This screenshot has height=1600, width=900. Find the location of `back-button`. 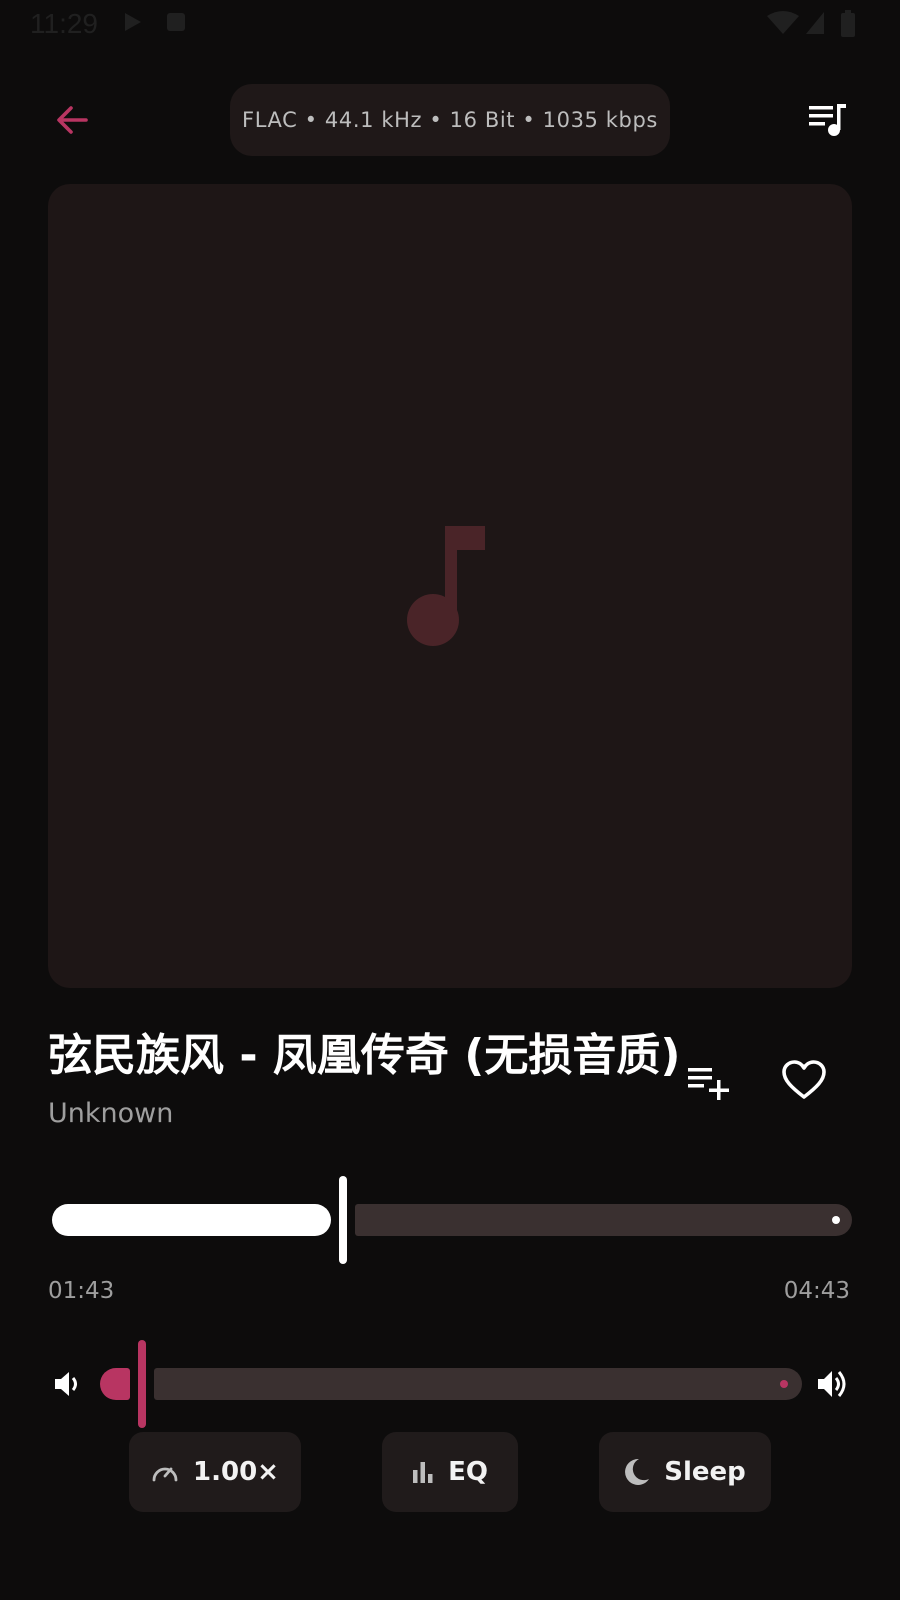

back-button is located at coordinates (72, 120).